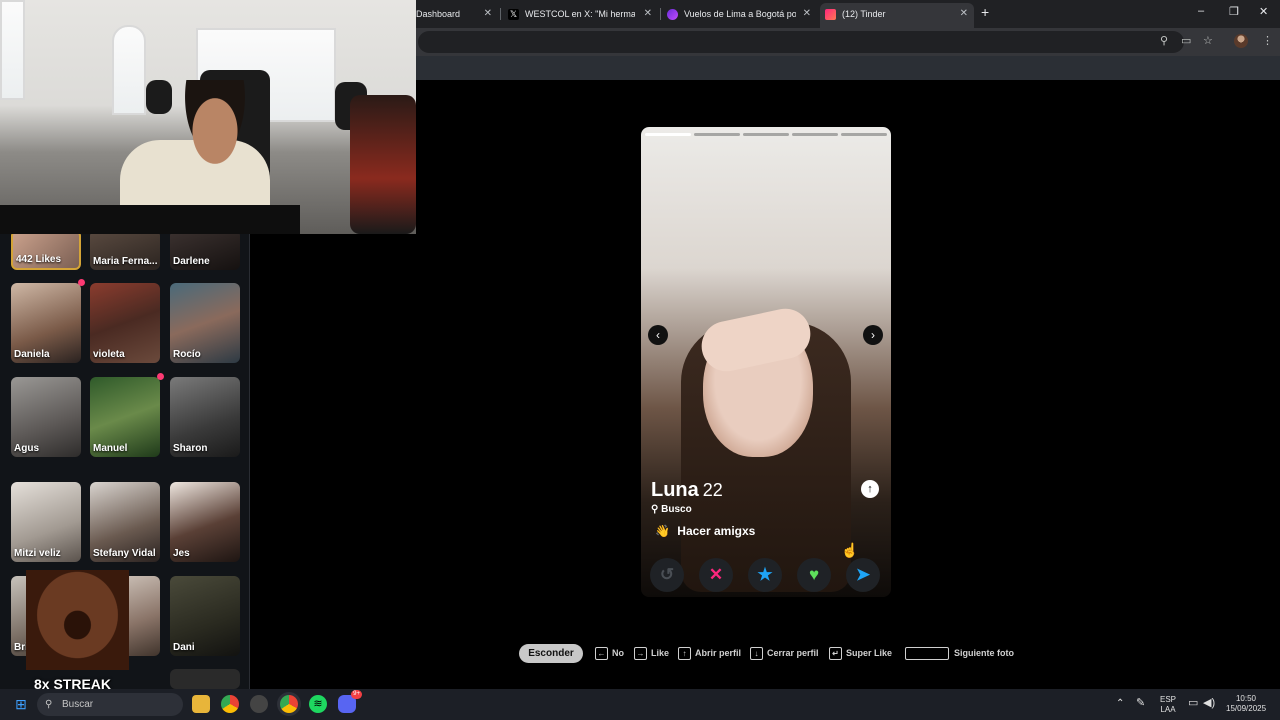 The height and width of the screenshot is (720, 1280). I want to click on shortcut-label: Like, so click(660, 653).